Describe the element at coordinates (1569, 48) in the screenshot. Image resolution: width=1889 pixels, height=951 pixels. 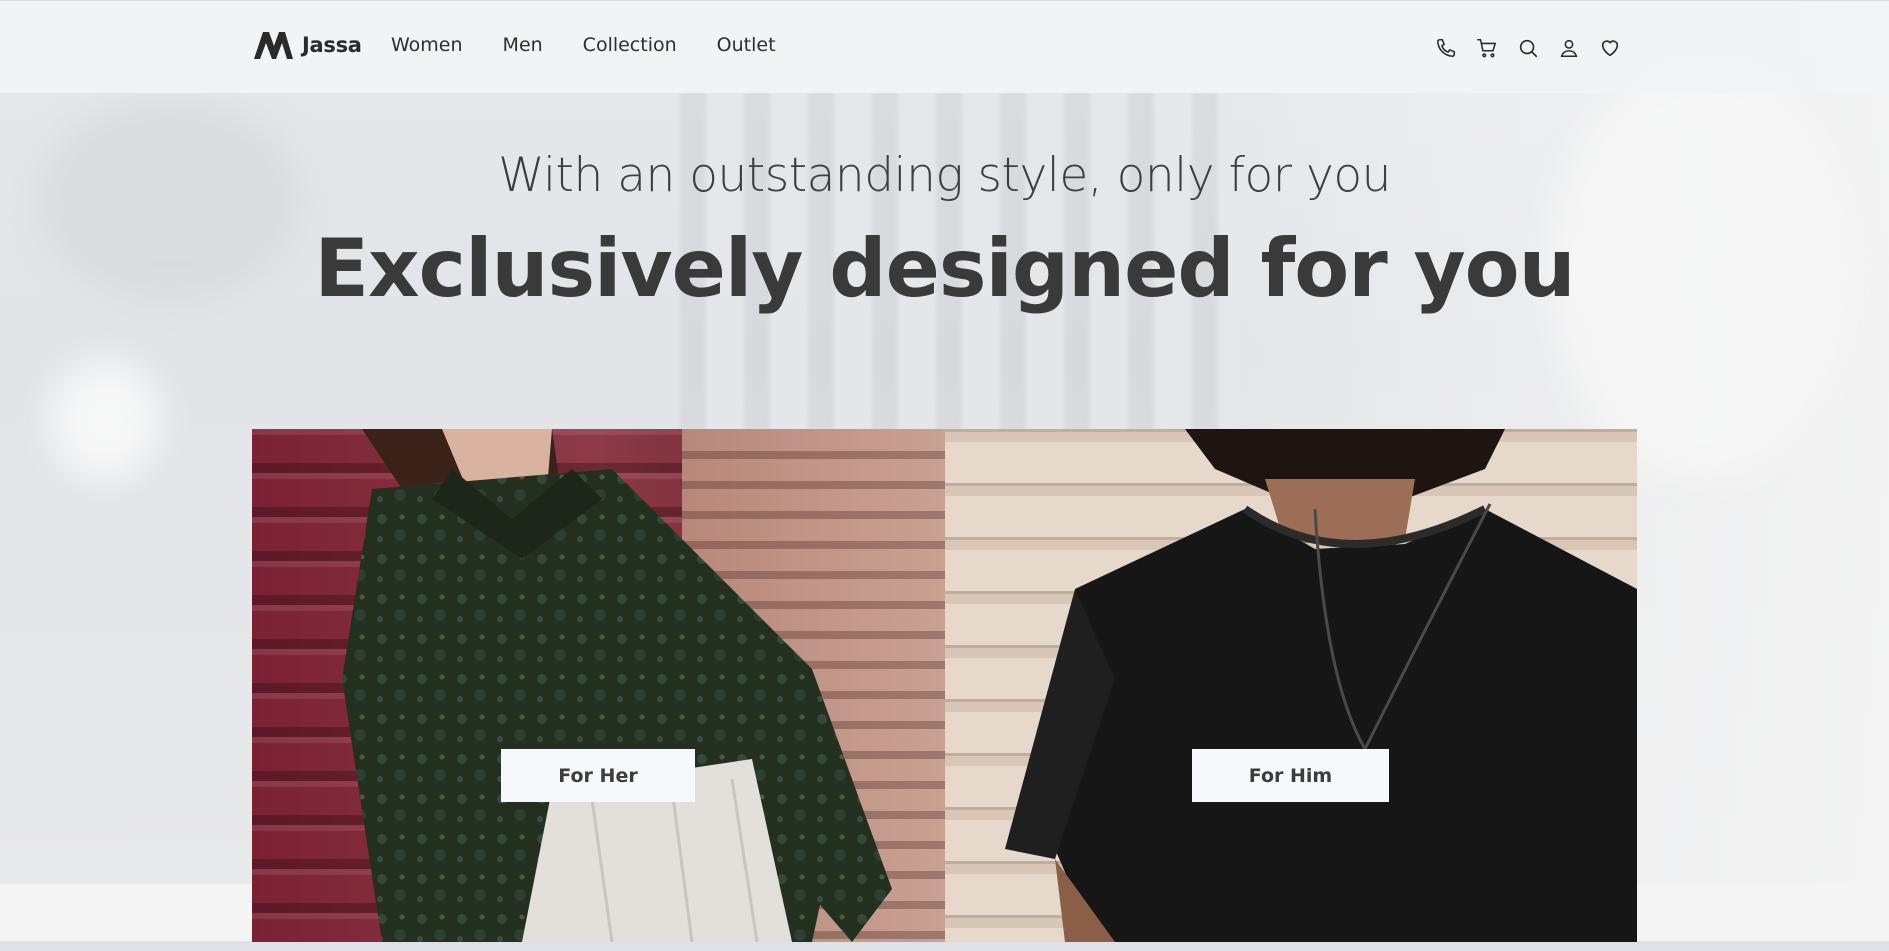
I see `user-icon` at that location.